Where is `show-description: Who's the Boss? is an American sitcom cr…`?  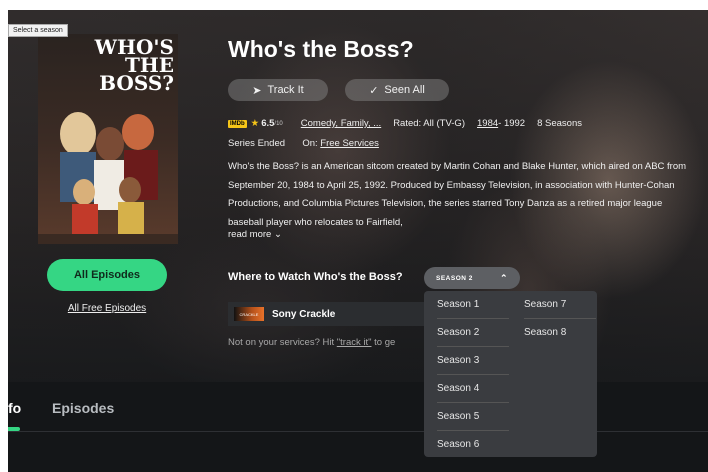 show-description: Who's the Boss? is an American sitcom cr… is located at coordinates (457, 194).